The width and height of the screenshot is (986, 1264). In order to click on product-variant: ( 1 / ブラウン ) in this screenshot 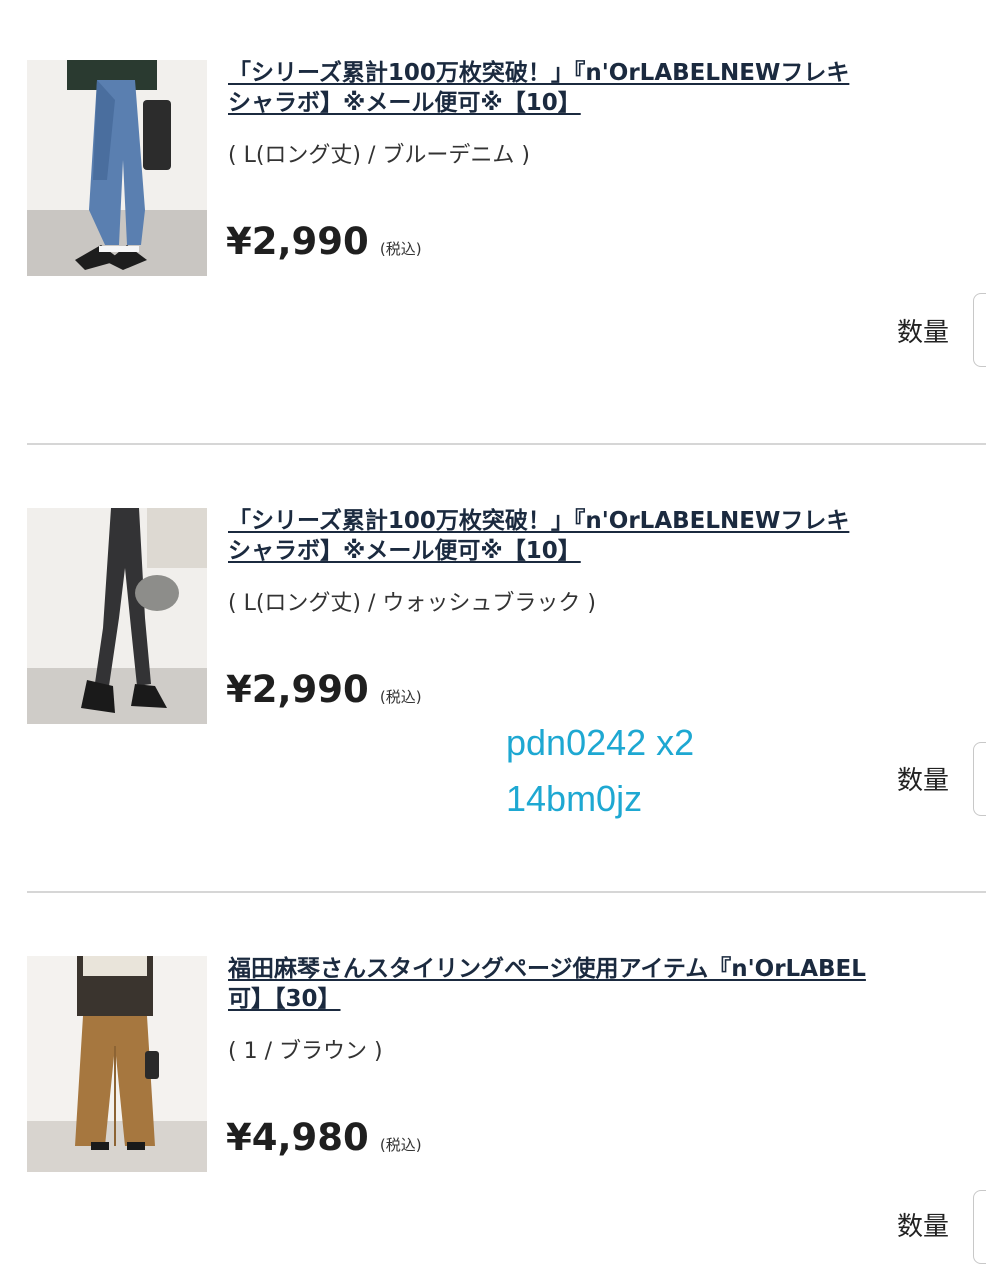, I will do `click(305, 1051)`.